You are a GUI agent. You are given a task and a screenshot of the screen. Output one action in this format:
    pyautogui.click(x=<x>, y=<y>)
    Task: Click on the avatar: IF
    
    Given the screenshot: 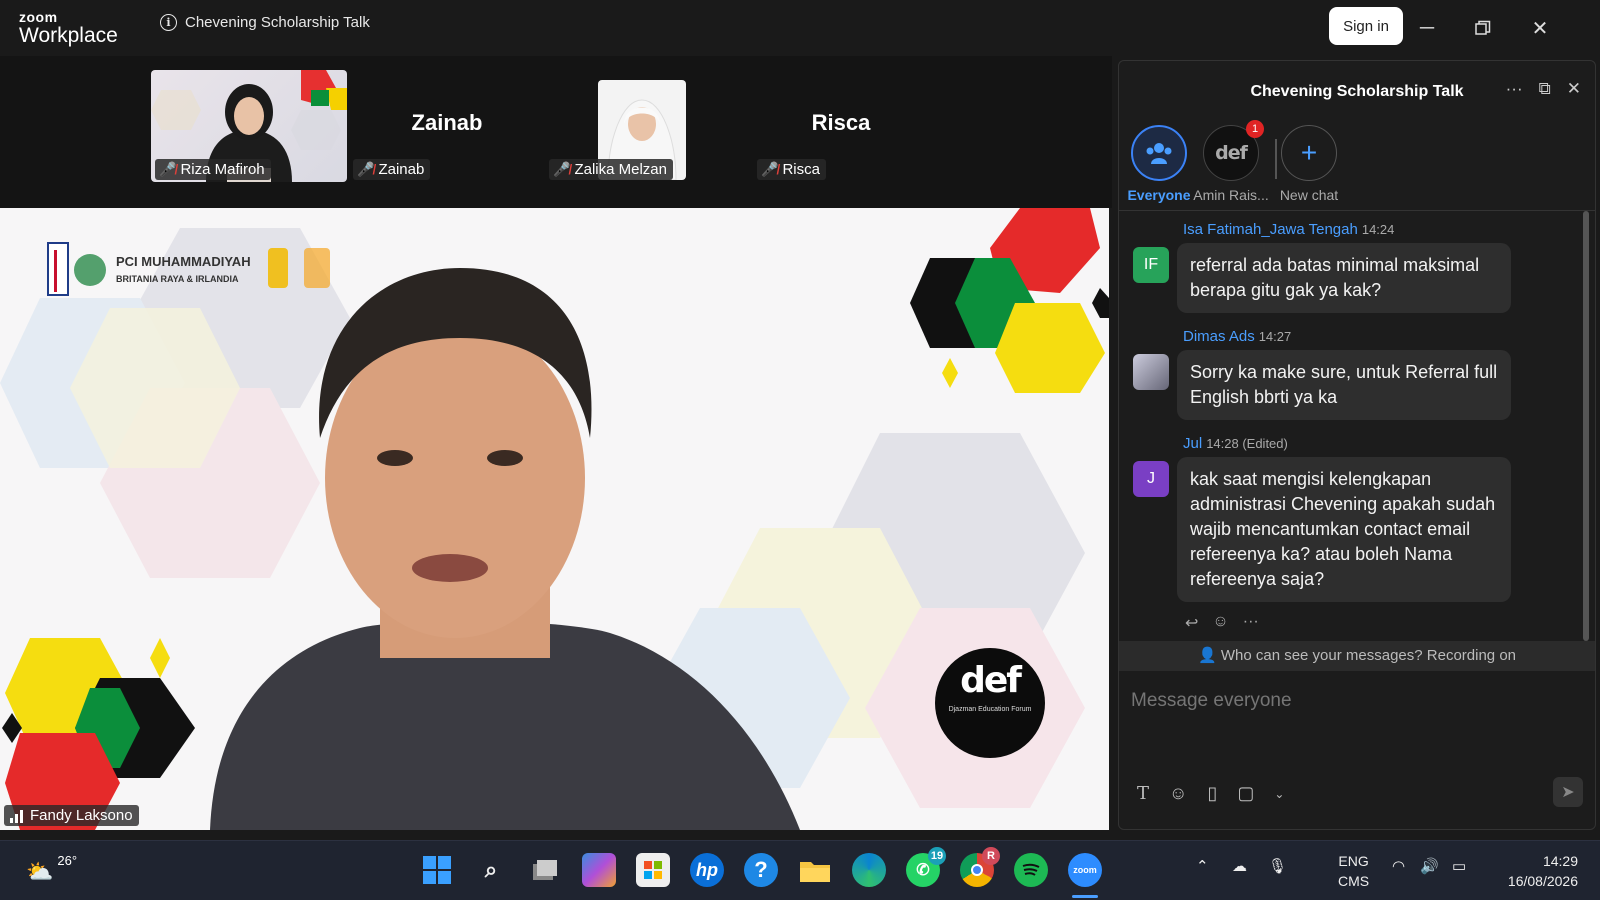 What is the action you would take?
    pyautogui.click(x=1151, y=265)
    